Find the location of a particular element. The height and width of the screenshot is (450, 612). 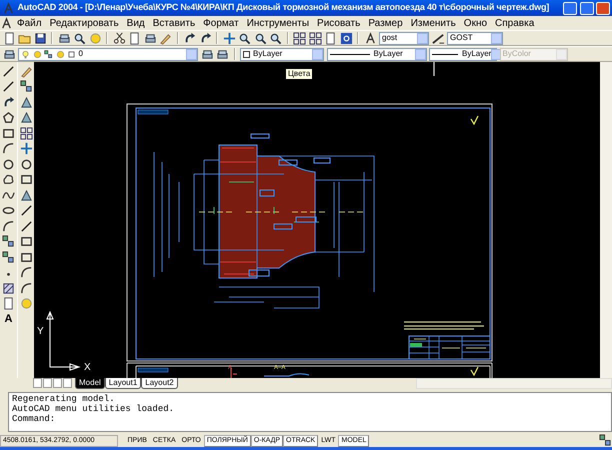

last-tab-button is located at coordinates (67, 383).